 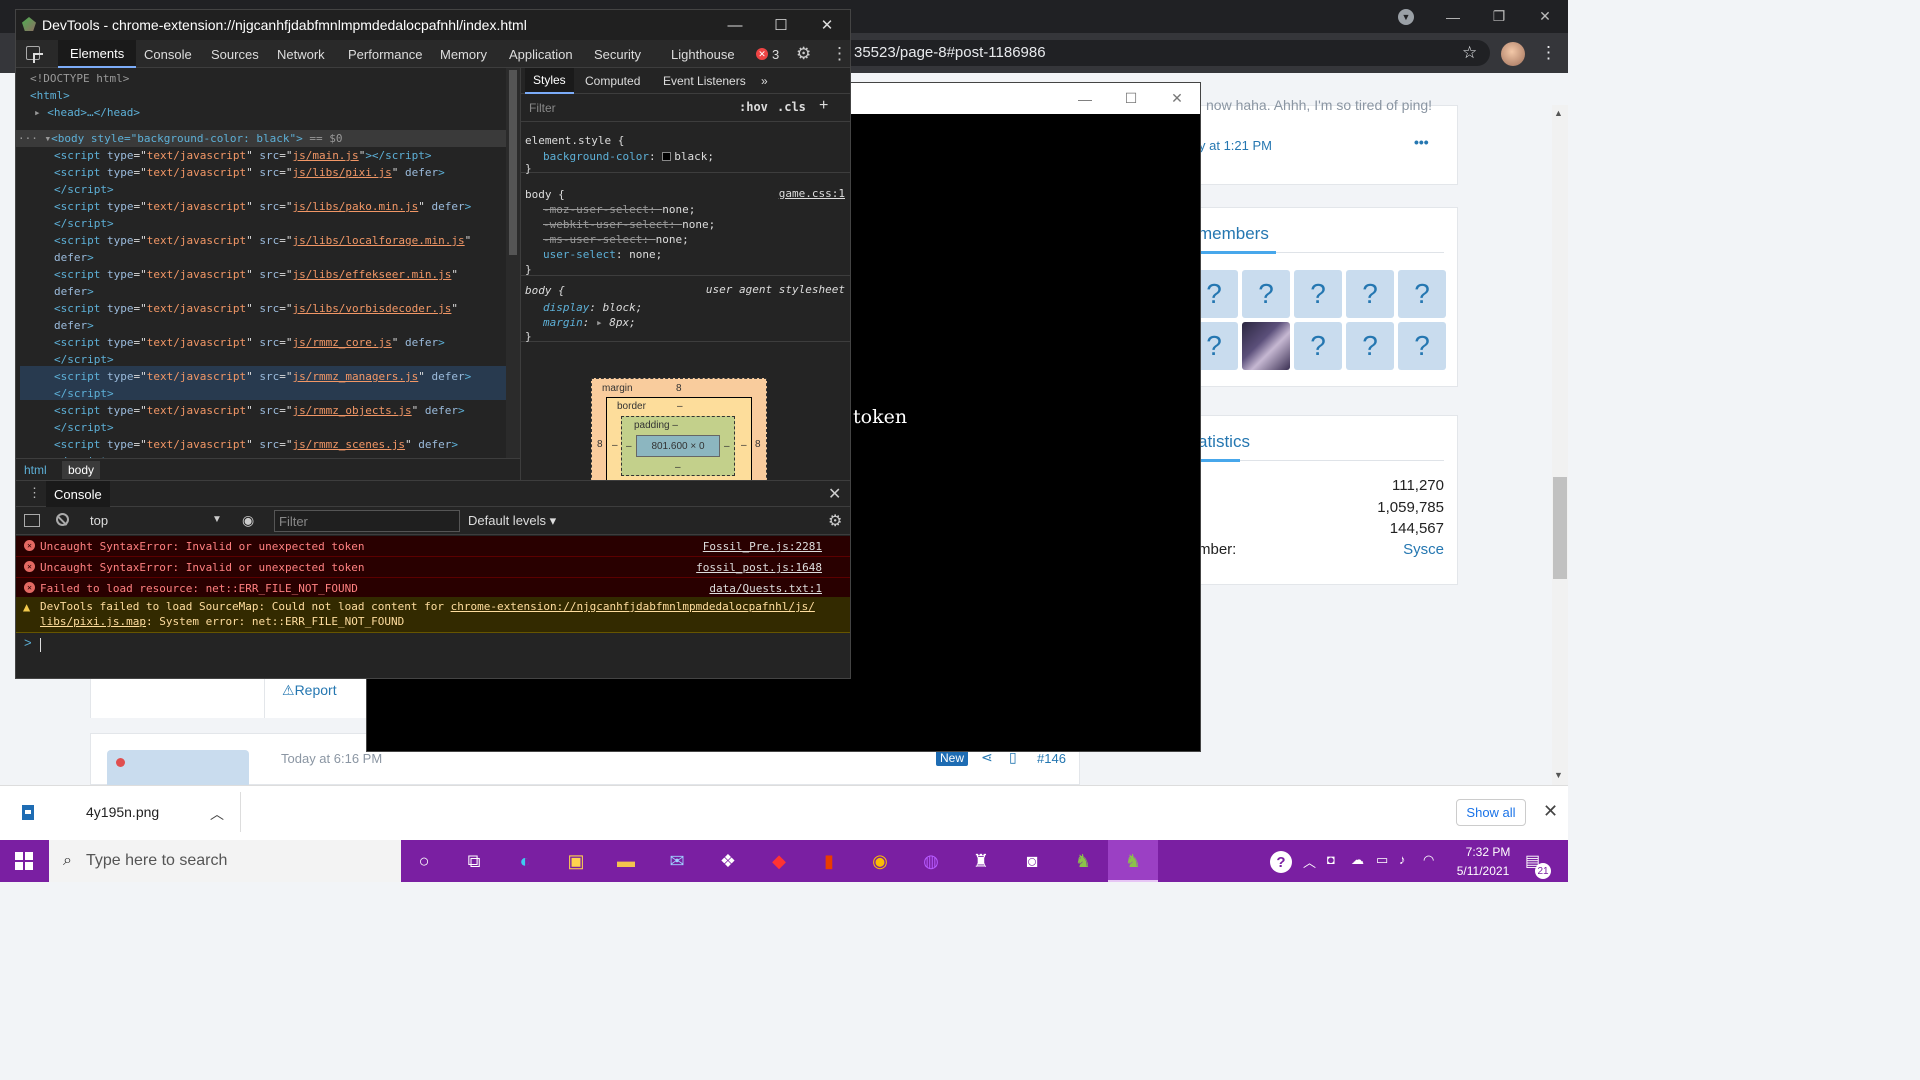 I want to click on script-src-link: js/main.js, so click(x=325, y=155).